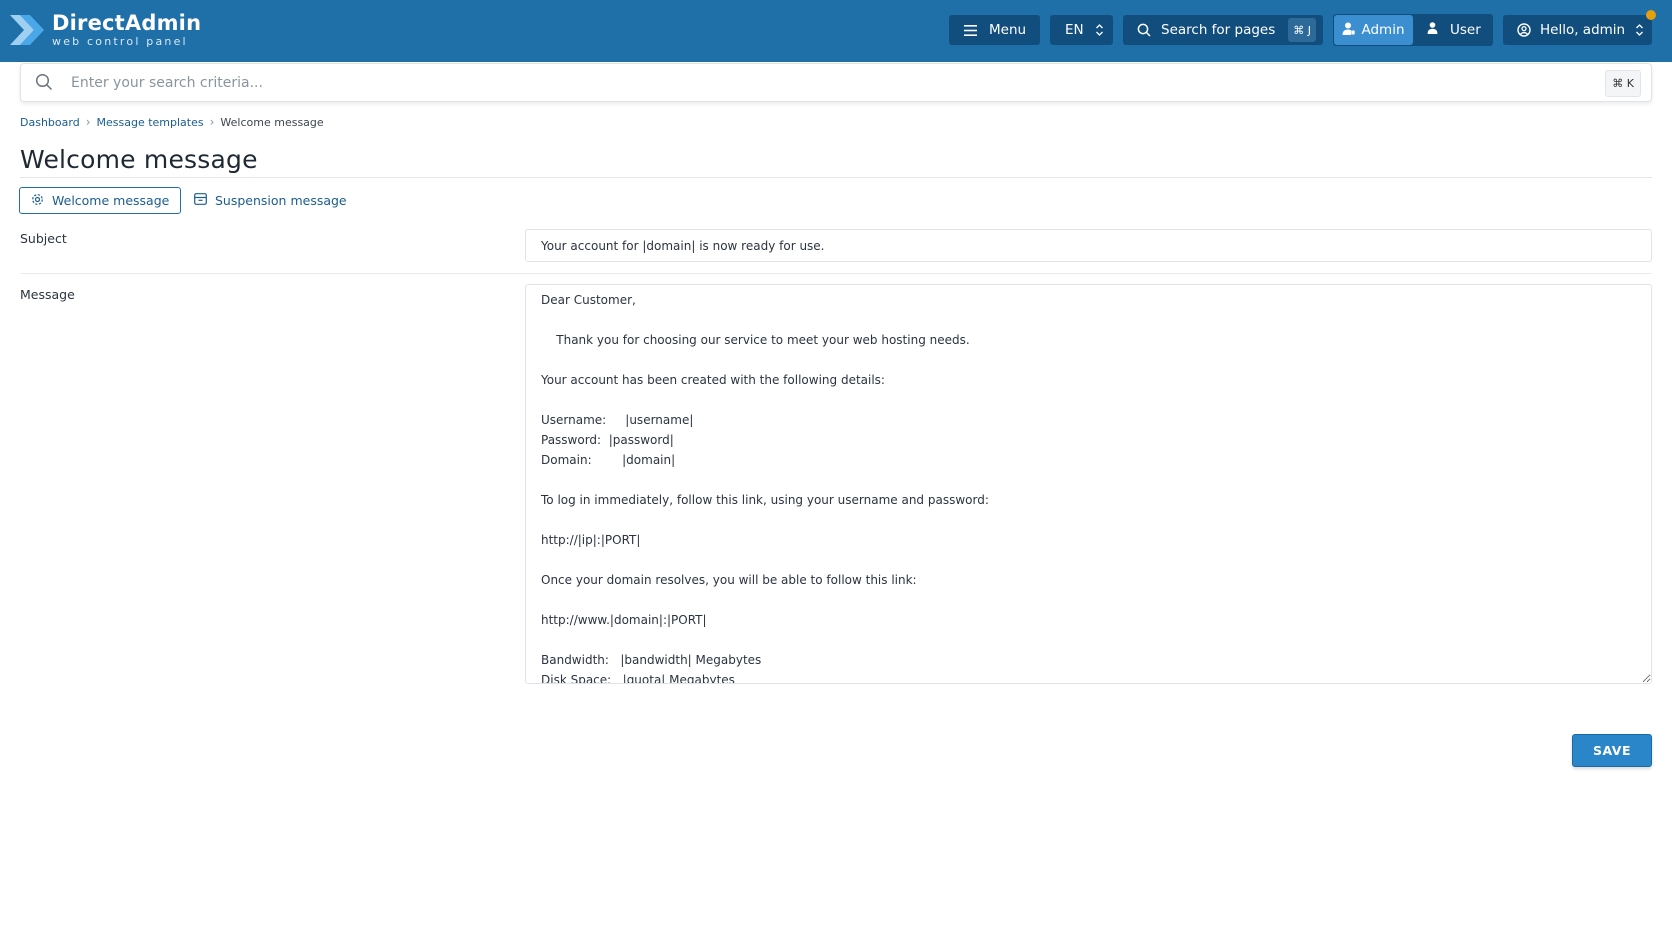 This screenshot has width=1672, height=941. Describe the element at coordinates (200, 200) in the screenshot. I see `archive-icon` at that location.